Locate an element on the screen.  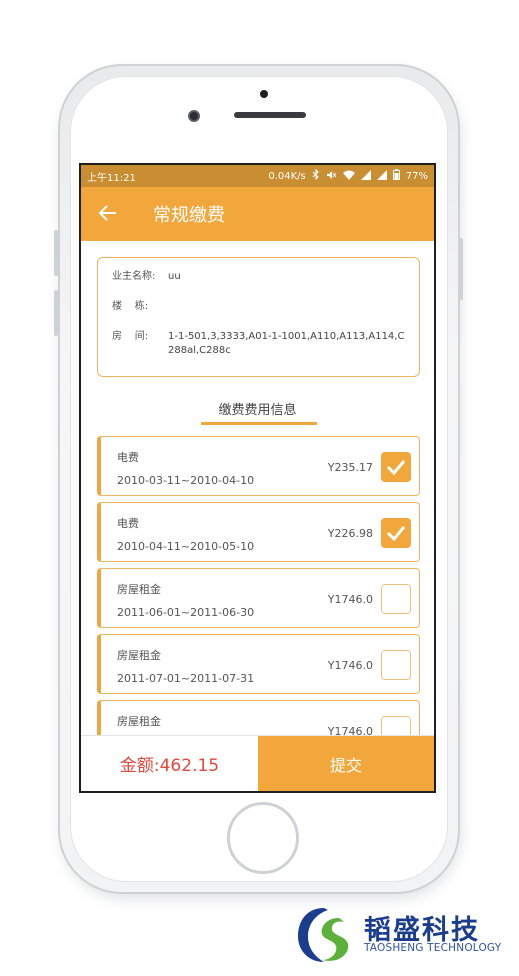
section-underline is located at coordinates (259, 423).